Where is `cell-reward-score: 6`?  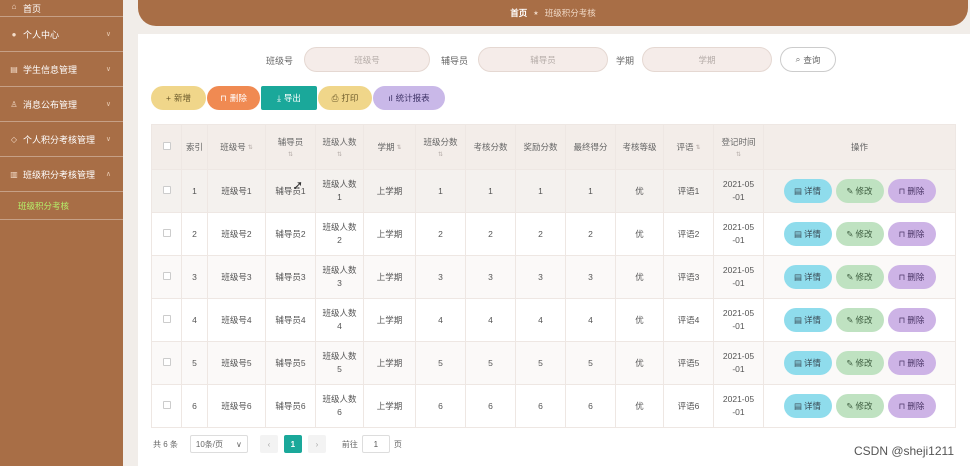
cell-reward-score: 6 is located at coordinates (540, 406).